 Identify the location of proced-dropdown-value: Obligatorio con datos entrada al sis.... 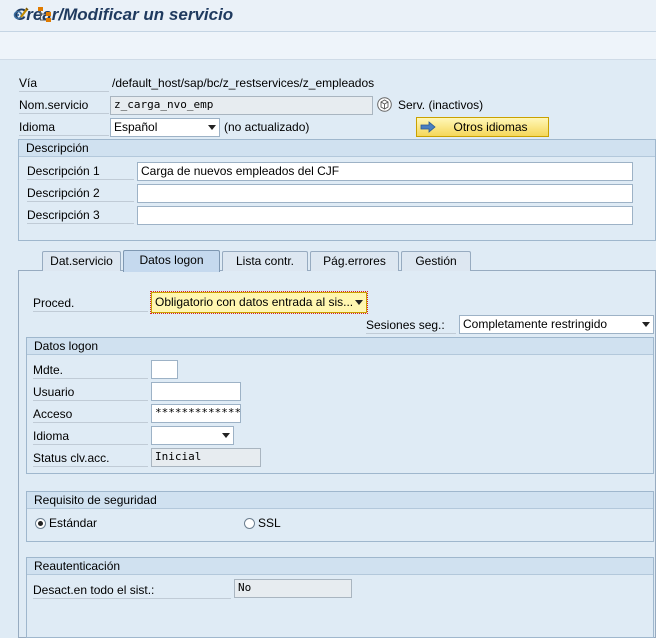
(254, 302).